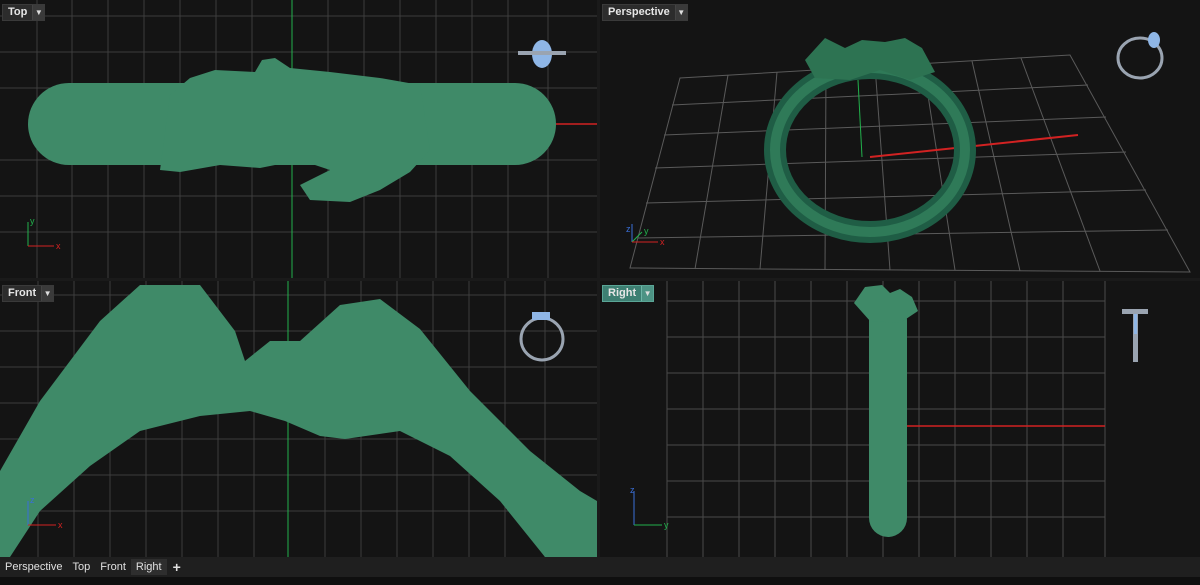 The image size is (1200, 585). I want to click on viewport-label-right: Right ▼, so click(628, 293).